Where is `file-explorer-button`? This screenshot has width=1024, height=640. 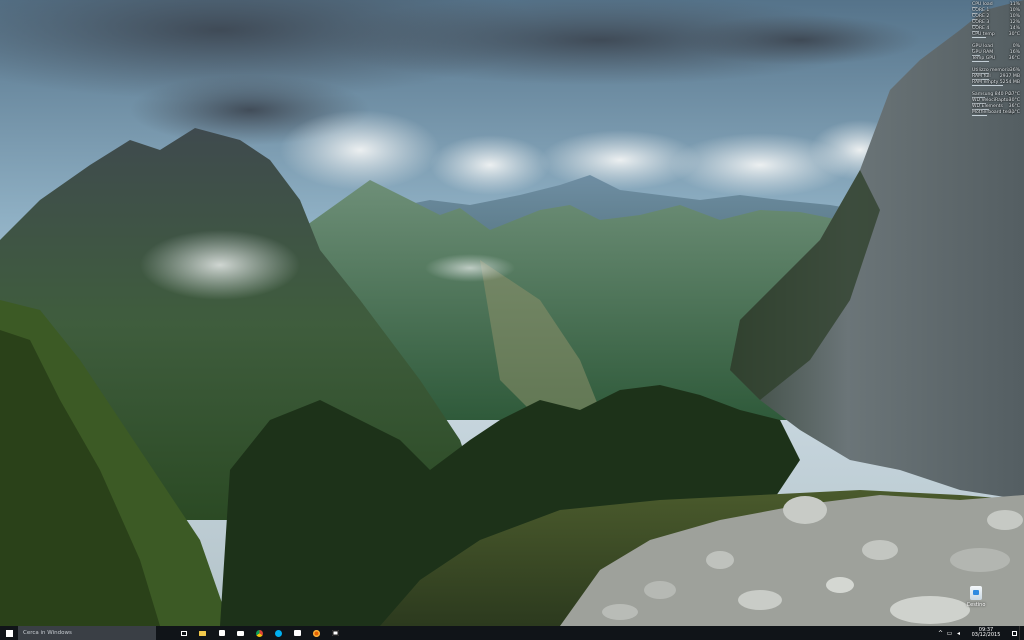 file-explorer-button is located at coordinates (202, 633).